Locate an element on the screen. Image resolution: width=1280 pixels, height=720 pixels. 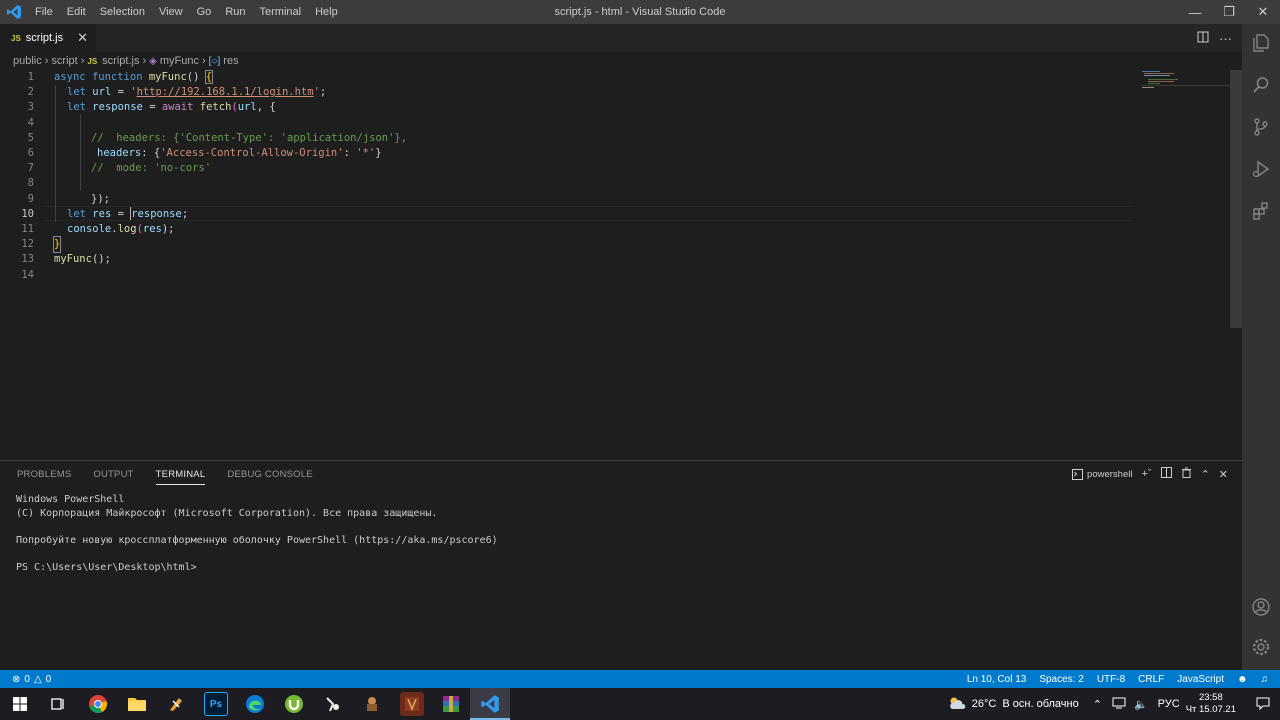
terminal-line: Windows PowerShell is located at coordinates (70, 499).